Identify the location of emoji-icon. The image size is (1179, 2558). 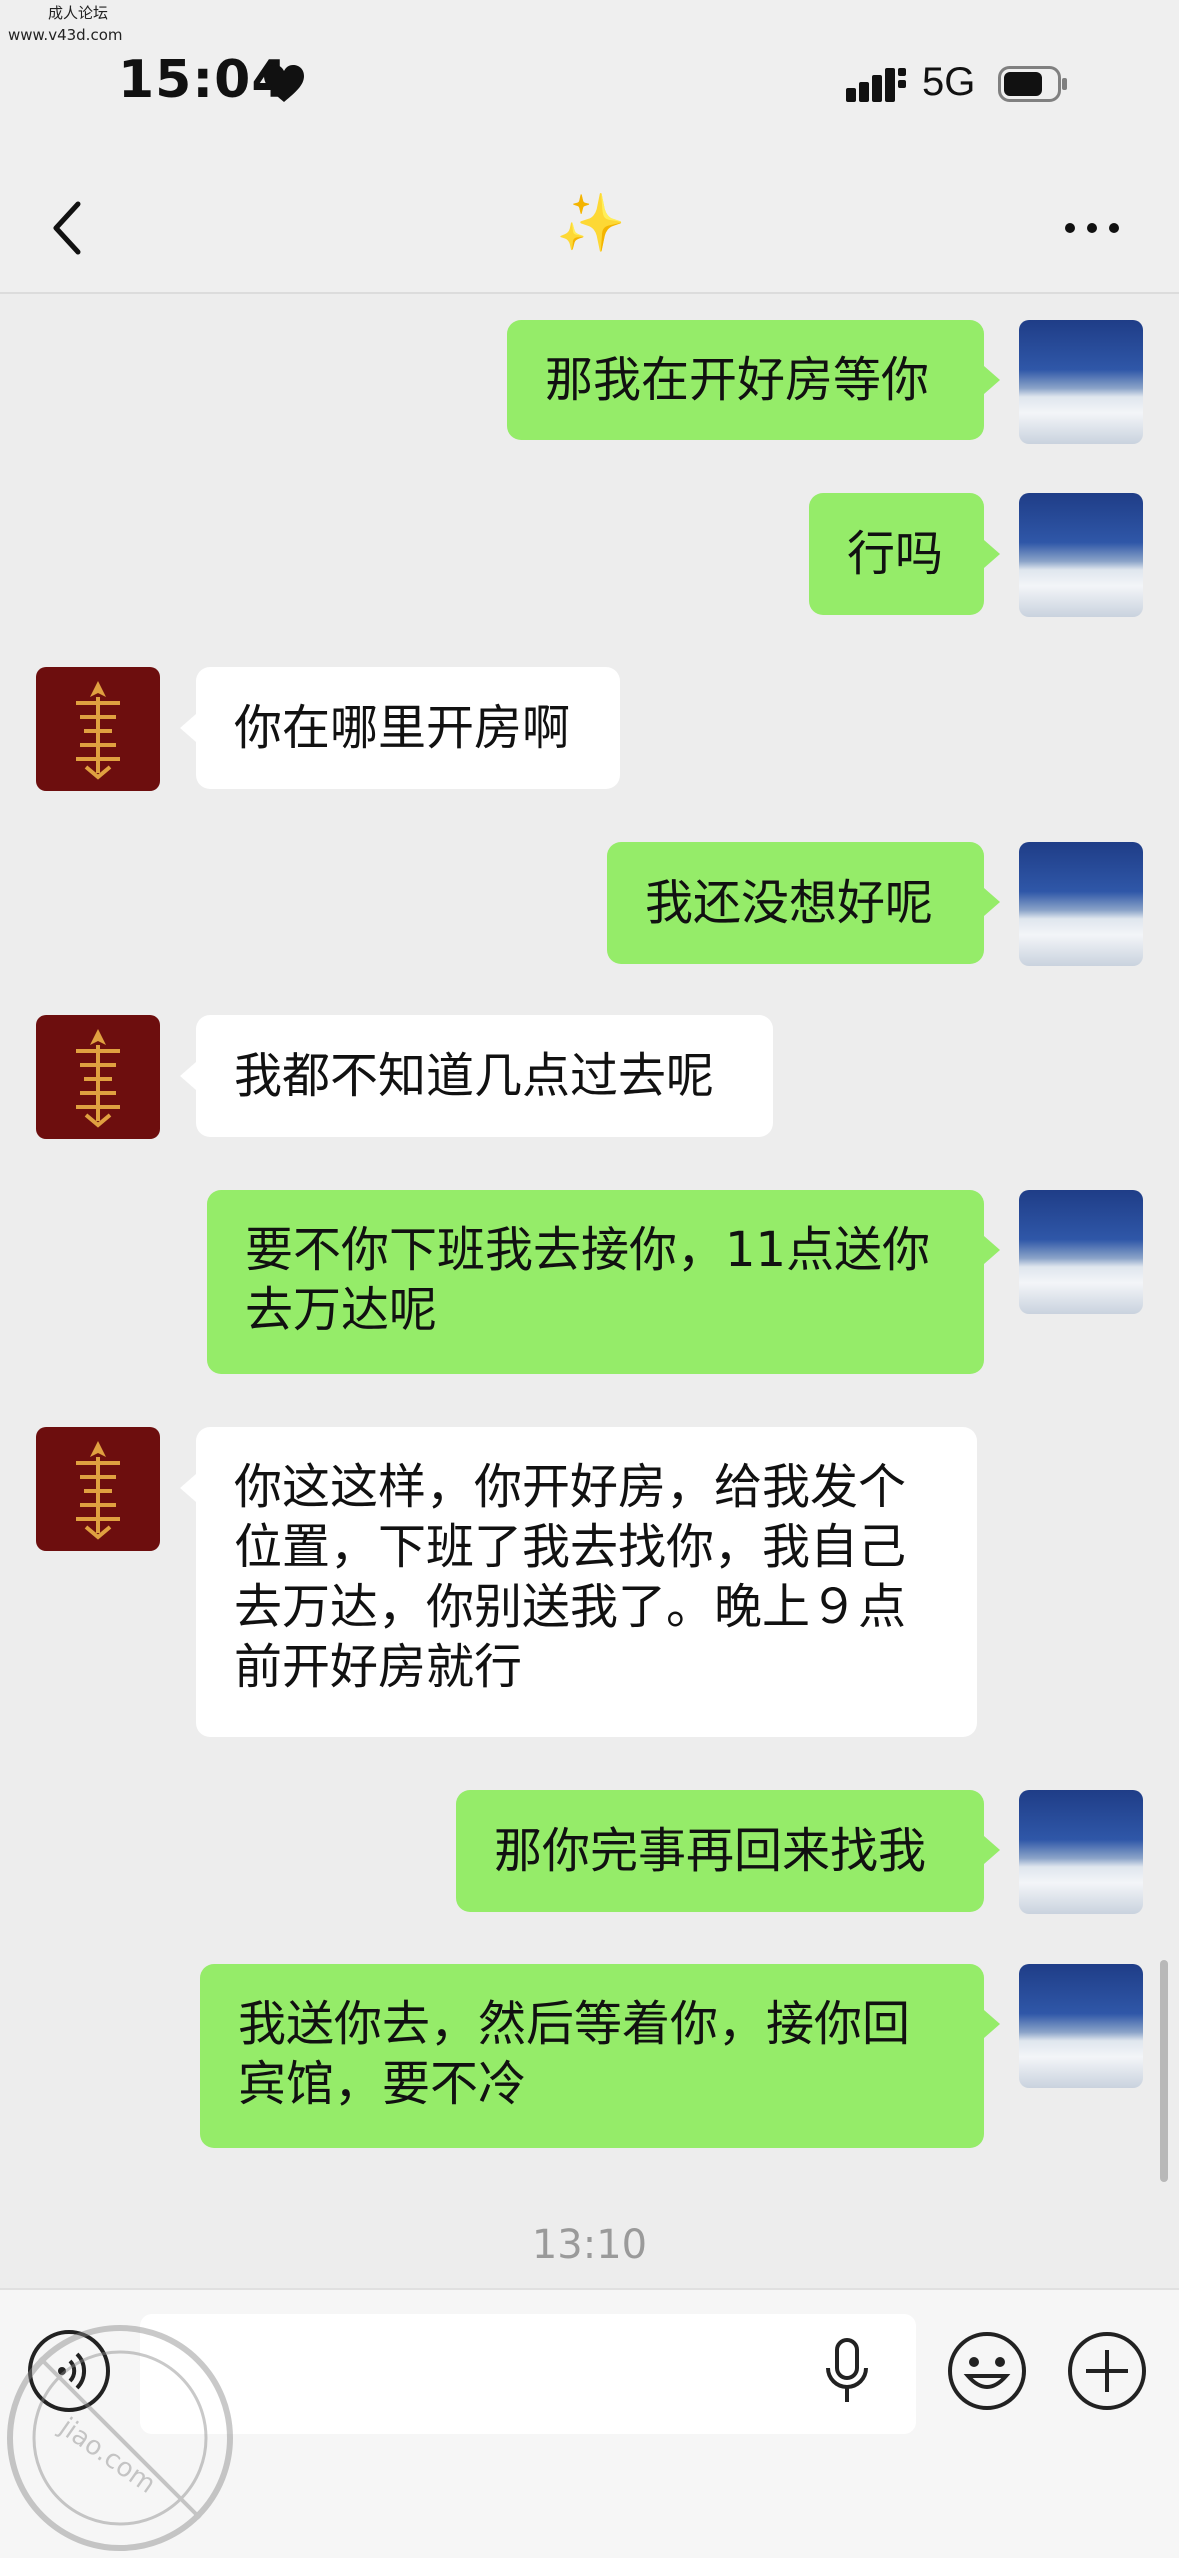
(987, 2371).